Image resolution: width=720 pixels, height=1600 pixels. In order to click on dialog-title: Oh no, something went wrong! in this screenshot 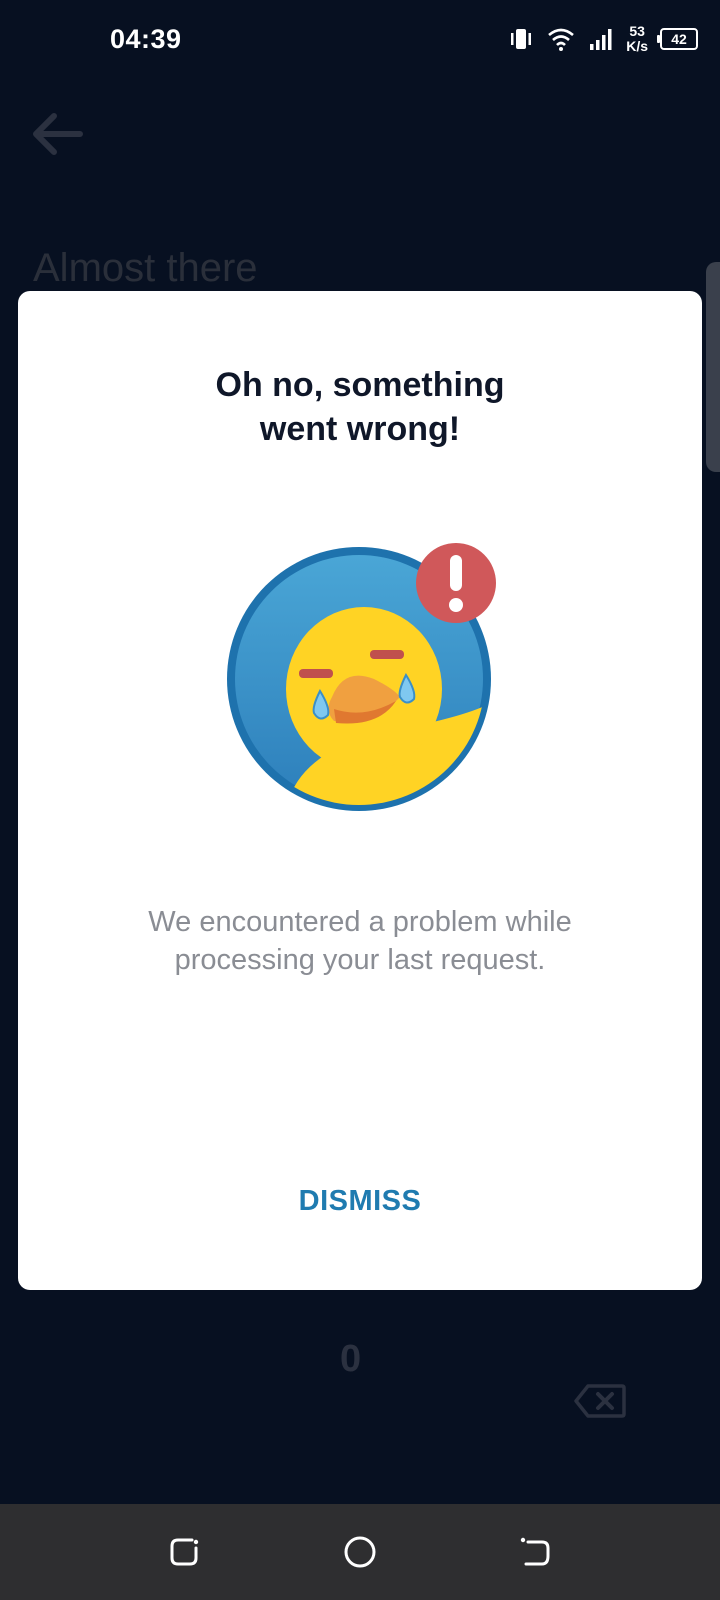, I will do `click(360, 407)`.